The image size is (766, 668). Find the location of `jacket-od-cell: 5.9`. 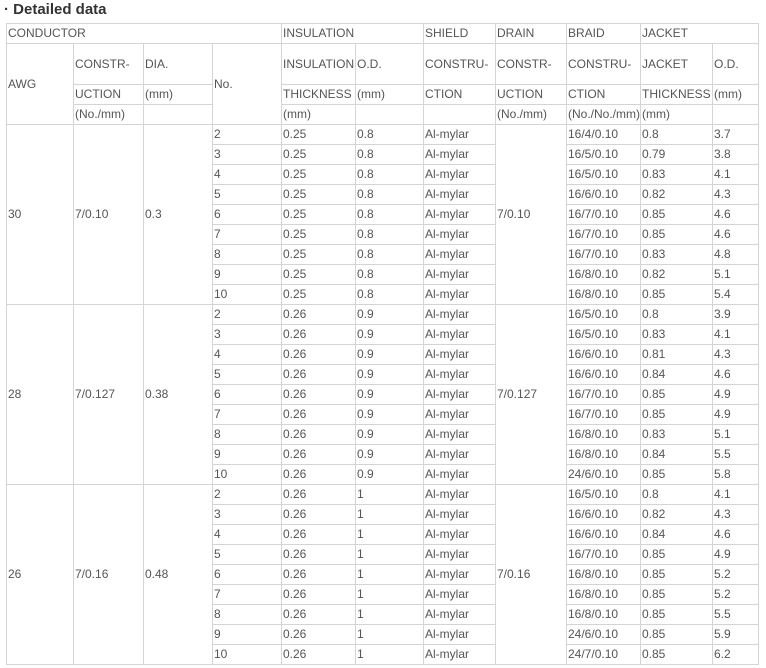

jacket-od-cell: 5.9 is located at coordinates (735, 634).